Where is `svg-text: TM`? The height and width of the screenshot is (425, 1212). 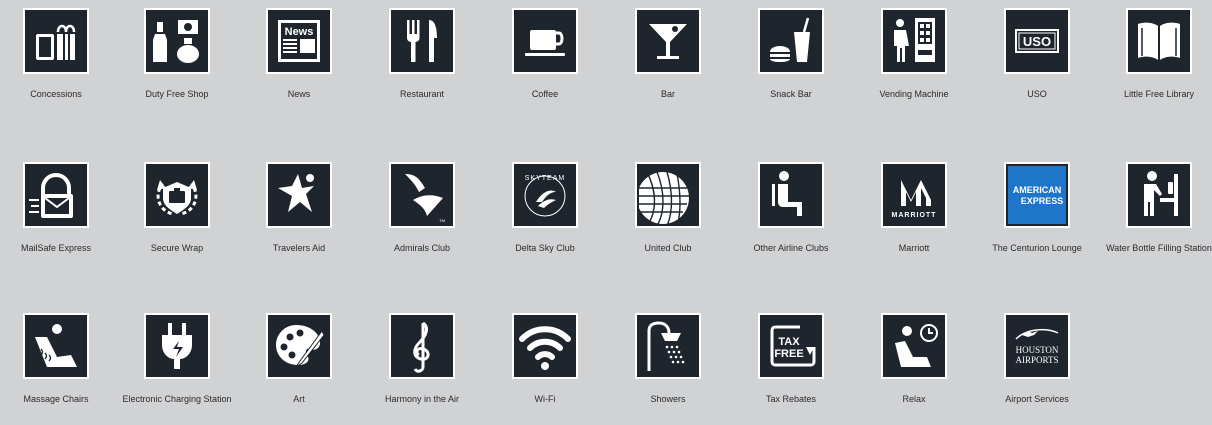
svg-text: TM is located at coordinates (442, 220).